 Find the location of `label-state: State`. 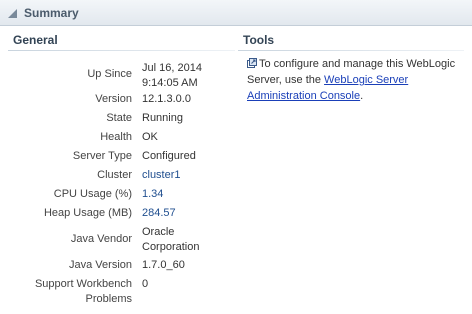

label-state: State is located at coordinates (119, 118).